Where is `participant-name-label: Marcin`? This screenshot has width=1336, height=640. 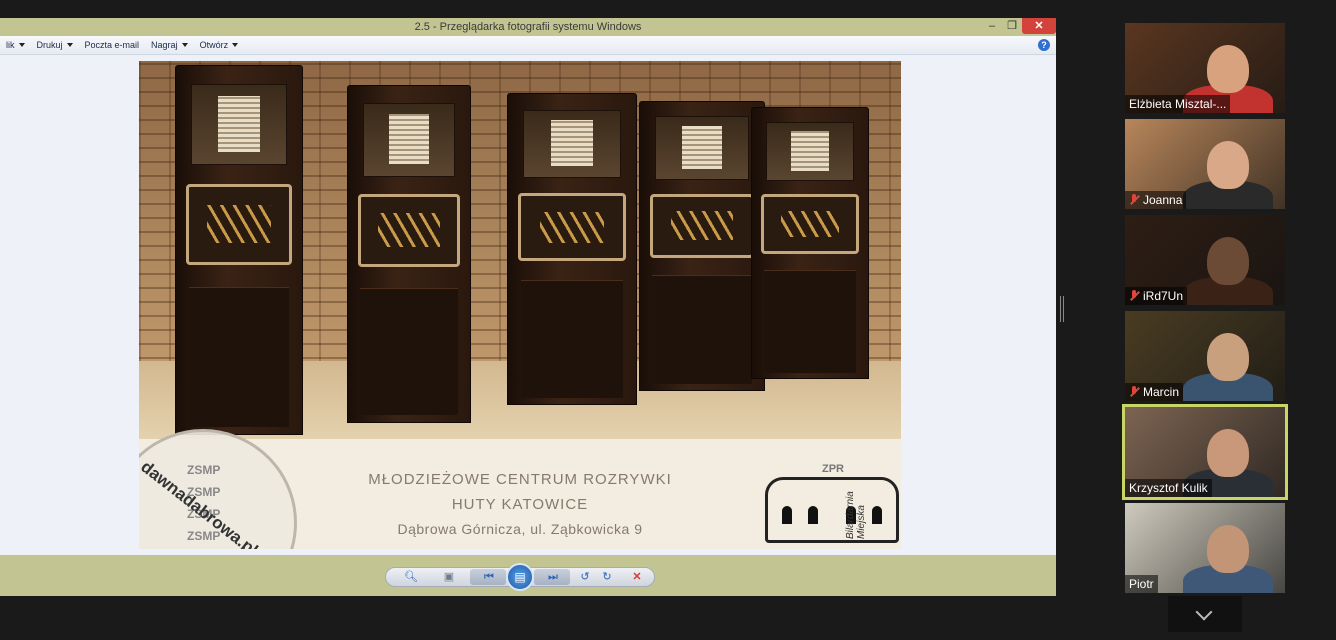
participant-name-label: Marcin is located at coordinates (1154, 392).